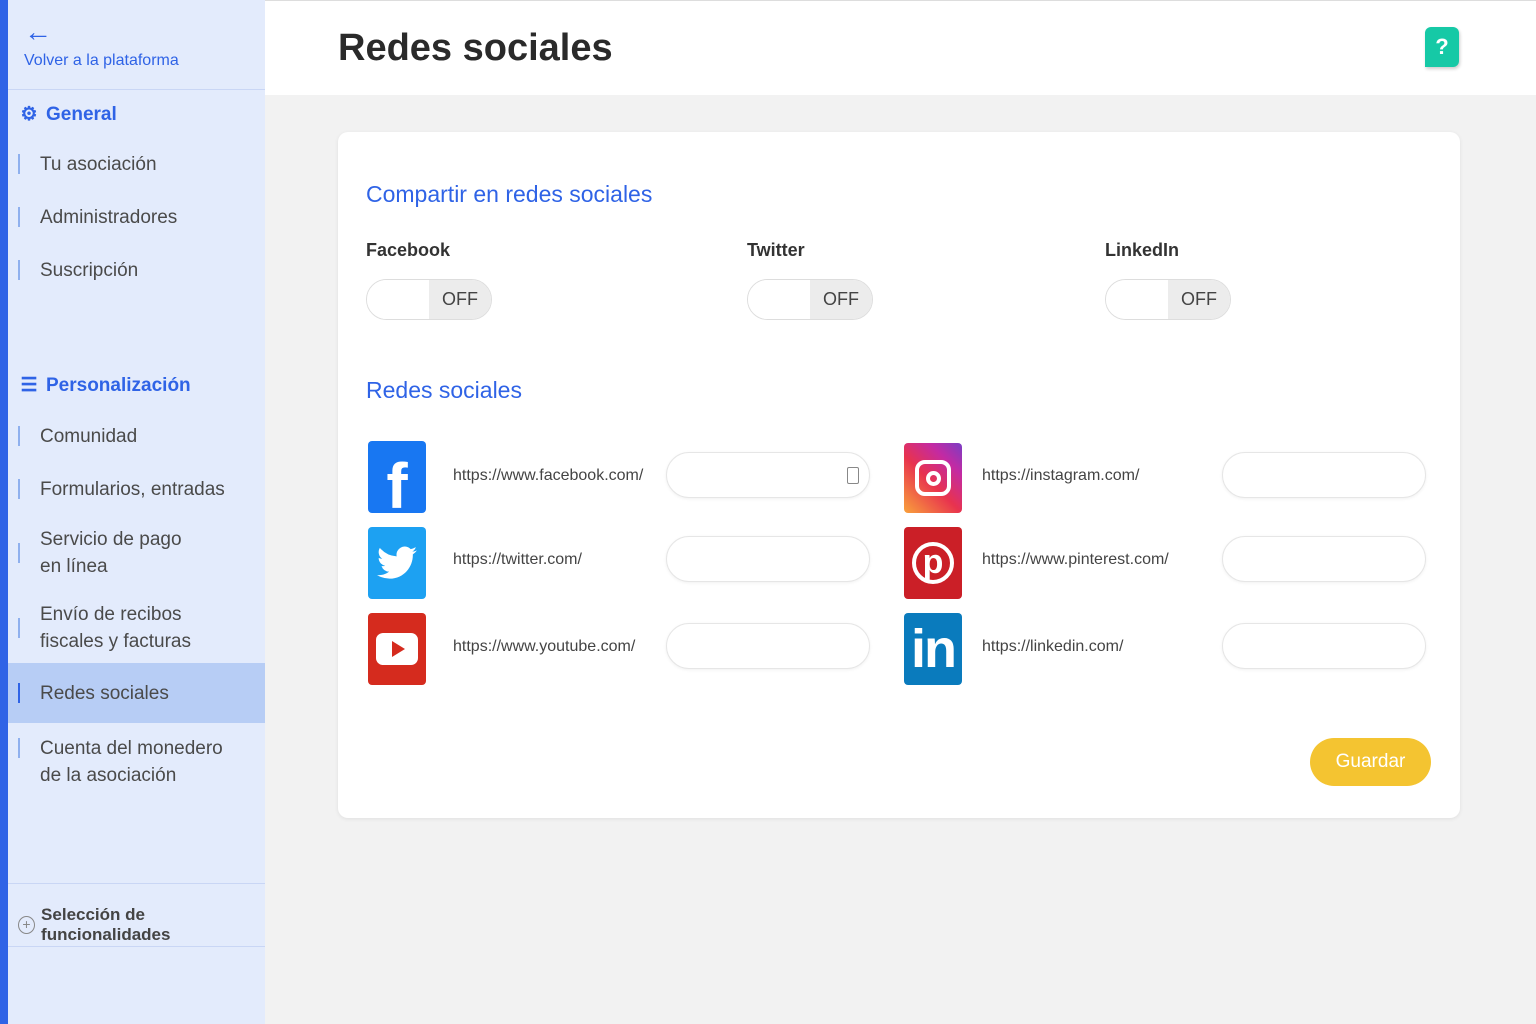 The image size is (1536, 1024). I want to click on section-personalization-title: Personalización, so click(118, 385).